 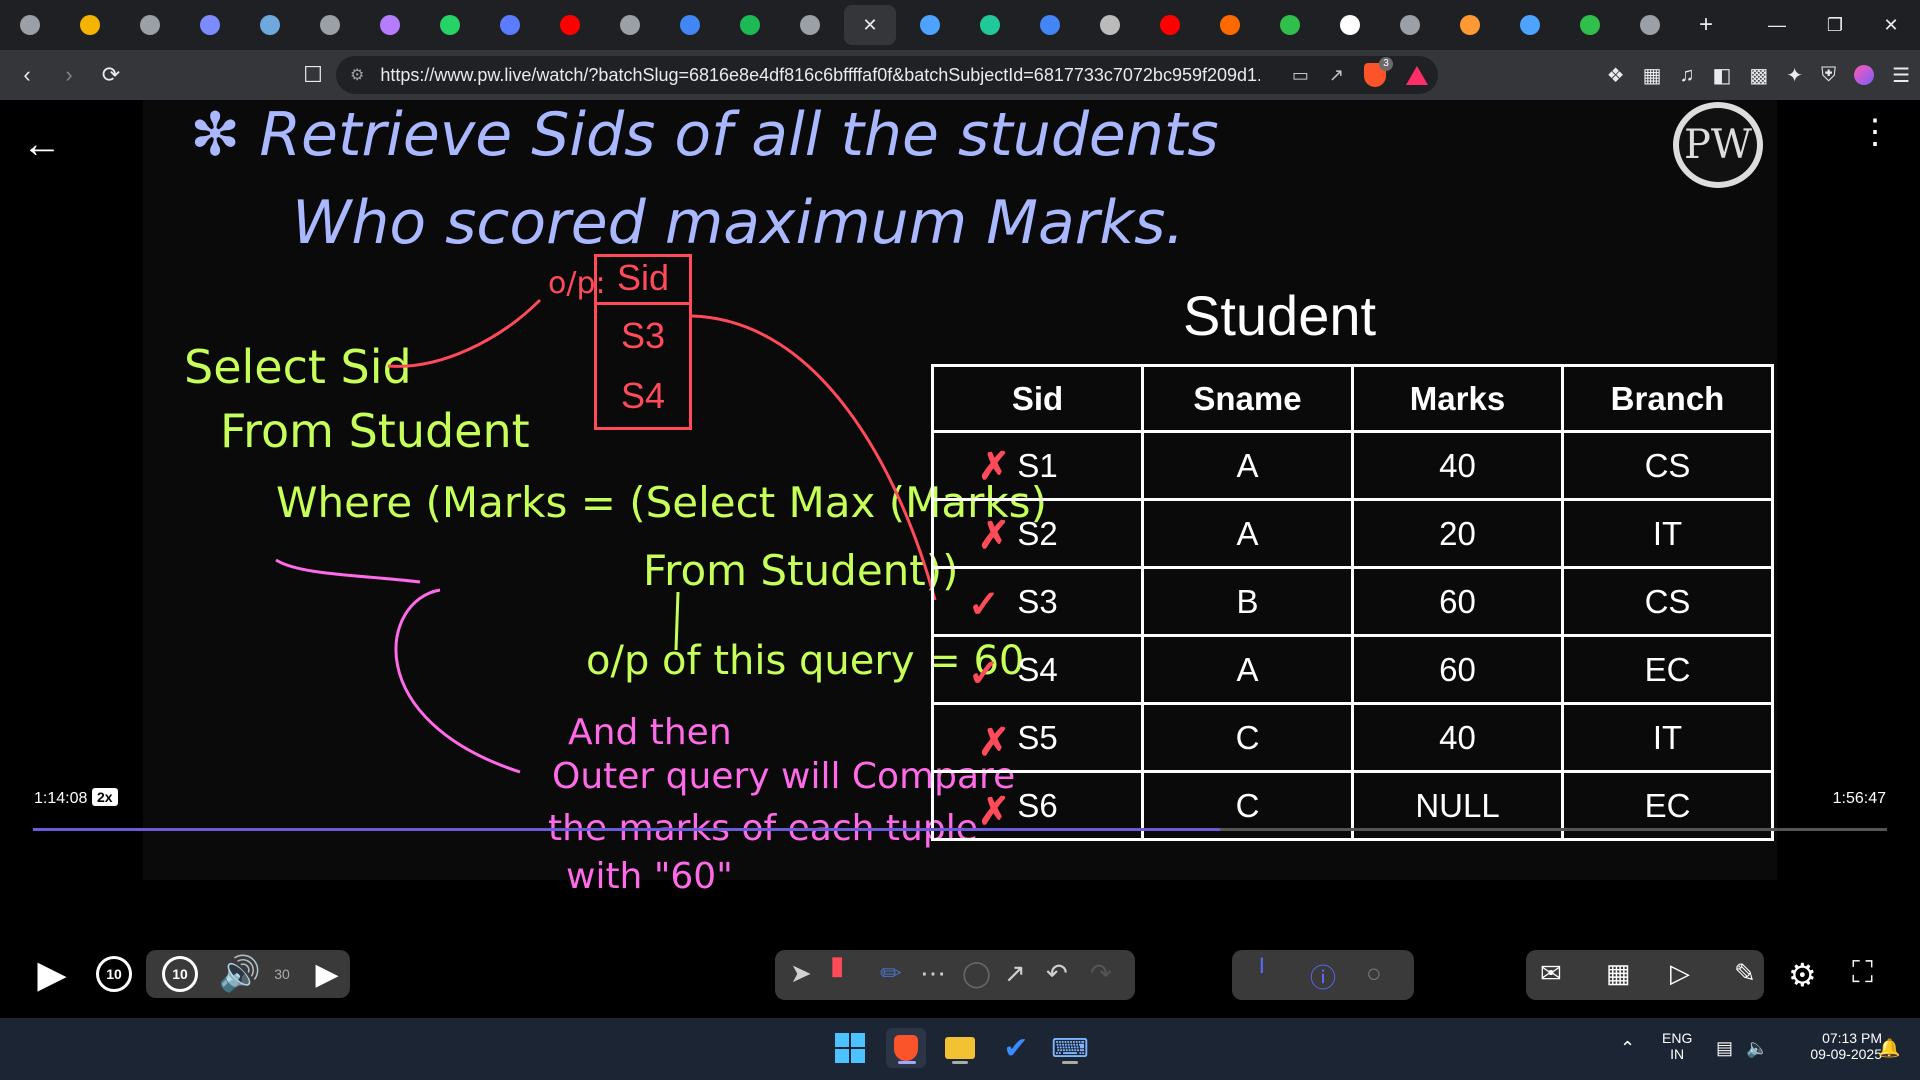 What do you see at coordinates (240, 974) in the screenshot?
I see `volume-icon: 🔊` at bounding box center [240, 974].